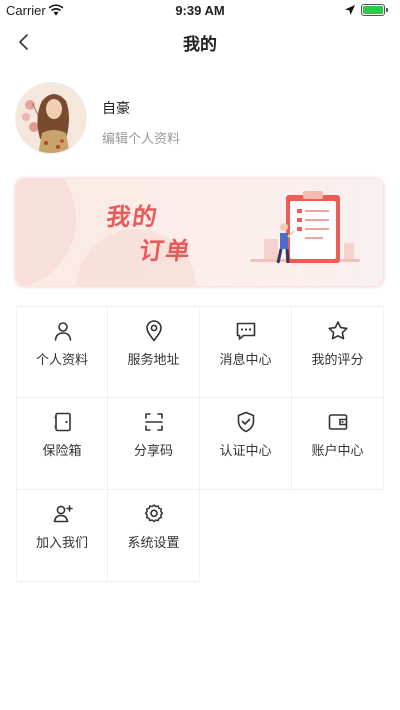  I want to click on navigation-bar: 我的, so click(200, 42).